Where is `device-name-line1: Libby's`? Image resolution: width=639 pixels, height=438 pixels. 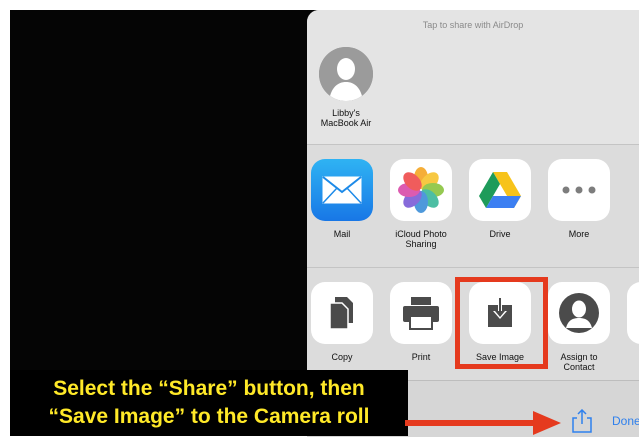
device-name-line1: Libby's is located at coordinates (346, 113).